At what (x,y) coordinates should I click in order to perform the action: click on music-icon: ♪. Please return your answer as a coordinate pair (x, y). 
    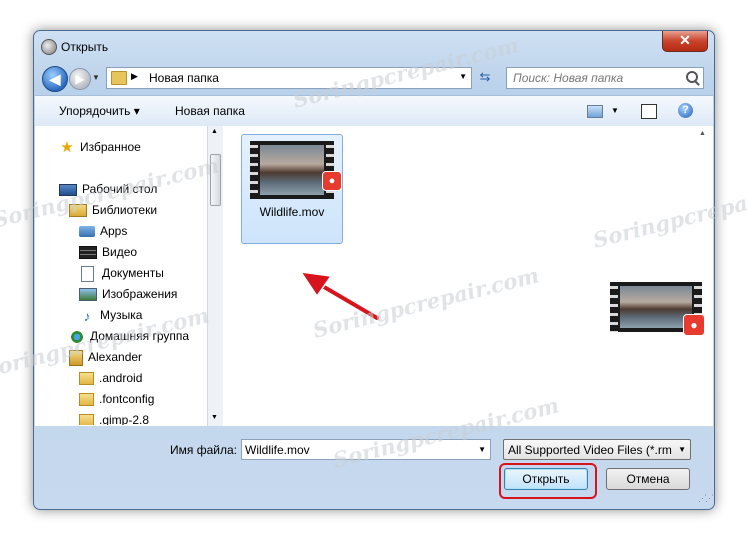
    Looking at the image, I should click on (87, 315).